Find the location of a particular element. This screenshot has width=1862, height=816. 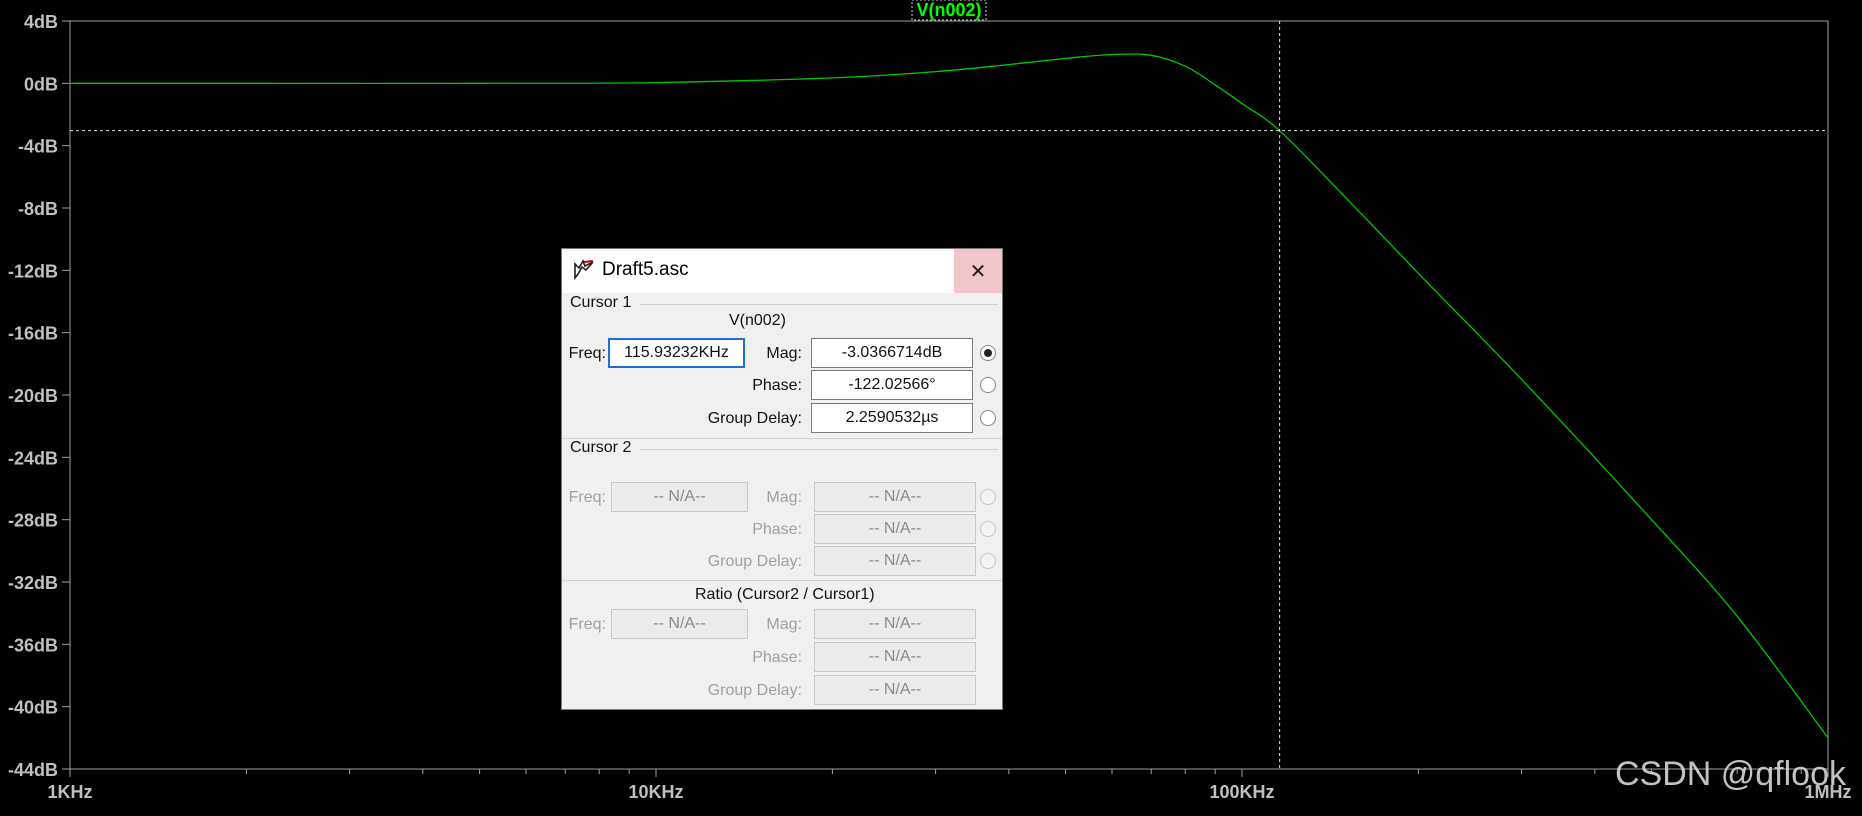

ratio-phase-label: Phase: is located at coordinates (777, 657).